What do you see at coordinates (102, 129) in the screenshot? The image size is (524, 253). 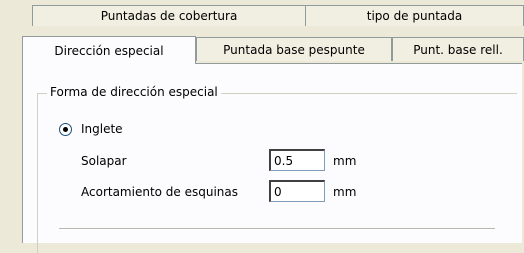 I see `radio-inglete-label: Inglete` at bounding box center [102, 129].